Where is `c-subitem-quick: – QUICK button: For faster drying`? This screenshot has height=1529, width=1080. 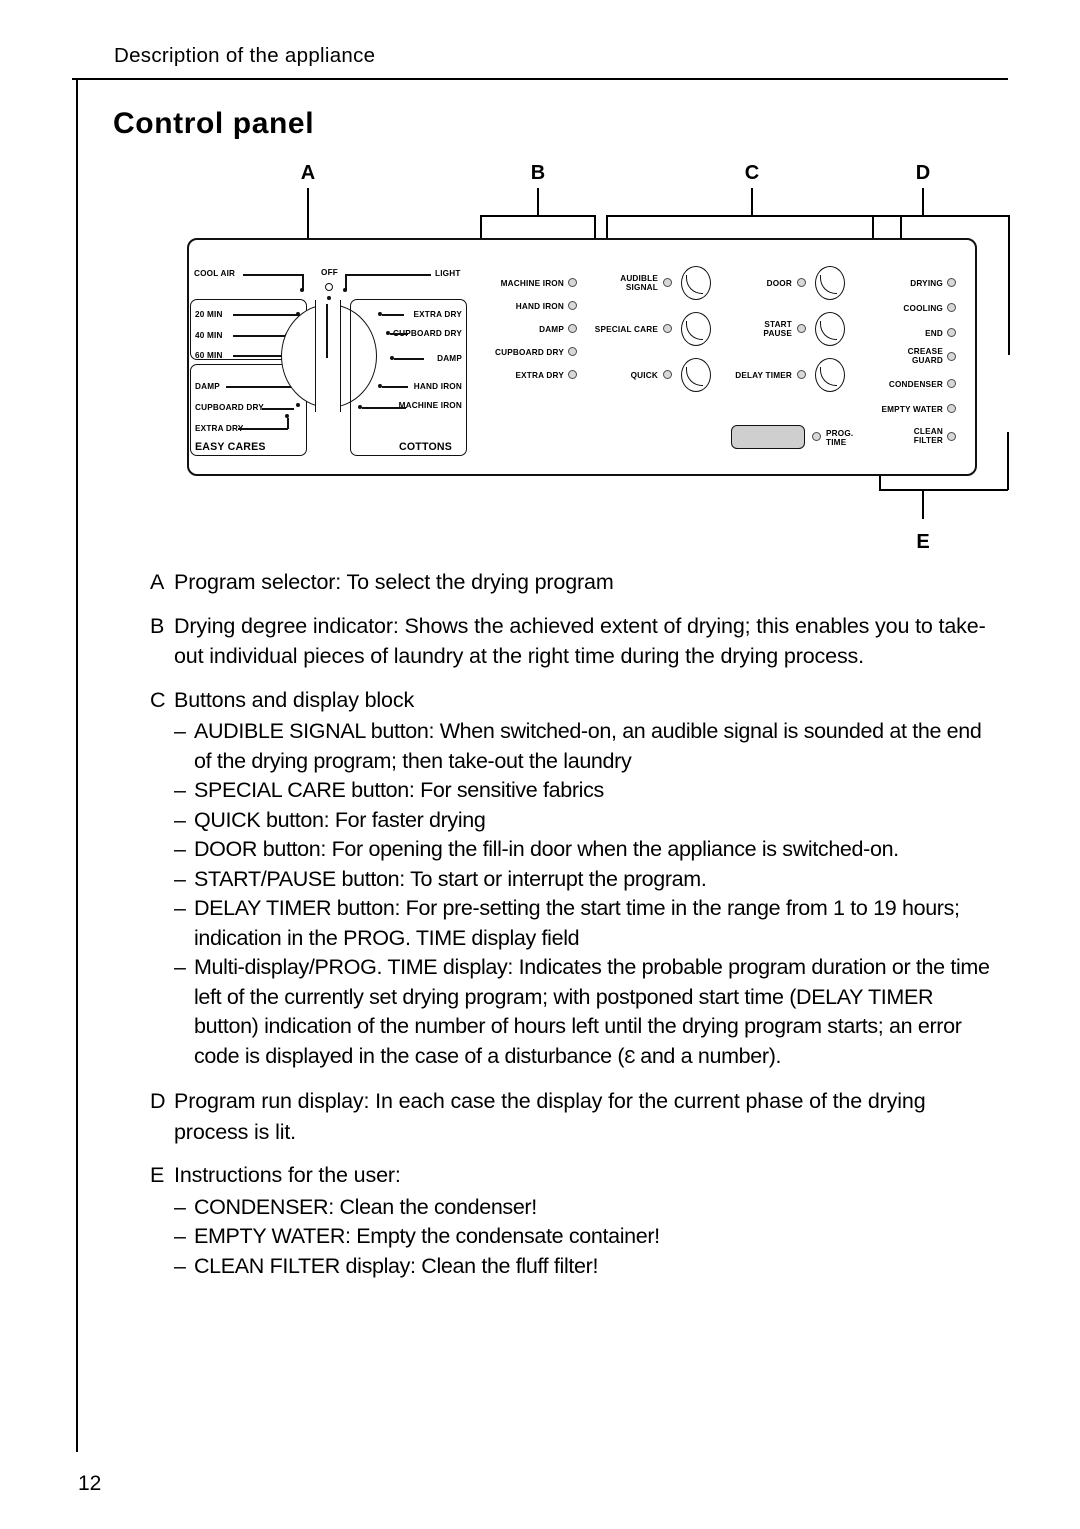
c-subitem-quick: – QUICK button: For faster drying is located at coordinates (587, 821).